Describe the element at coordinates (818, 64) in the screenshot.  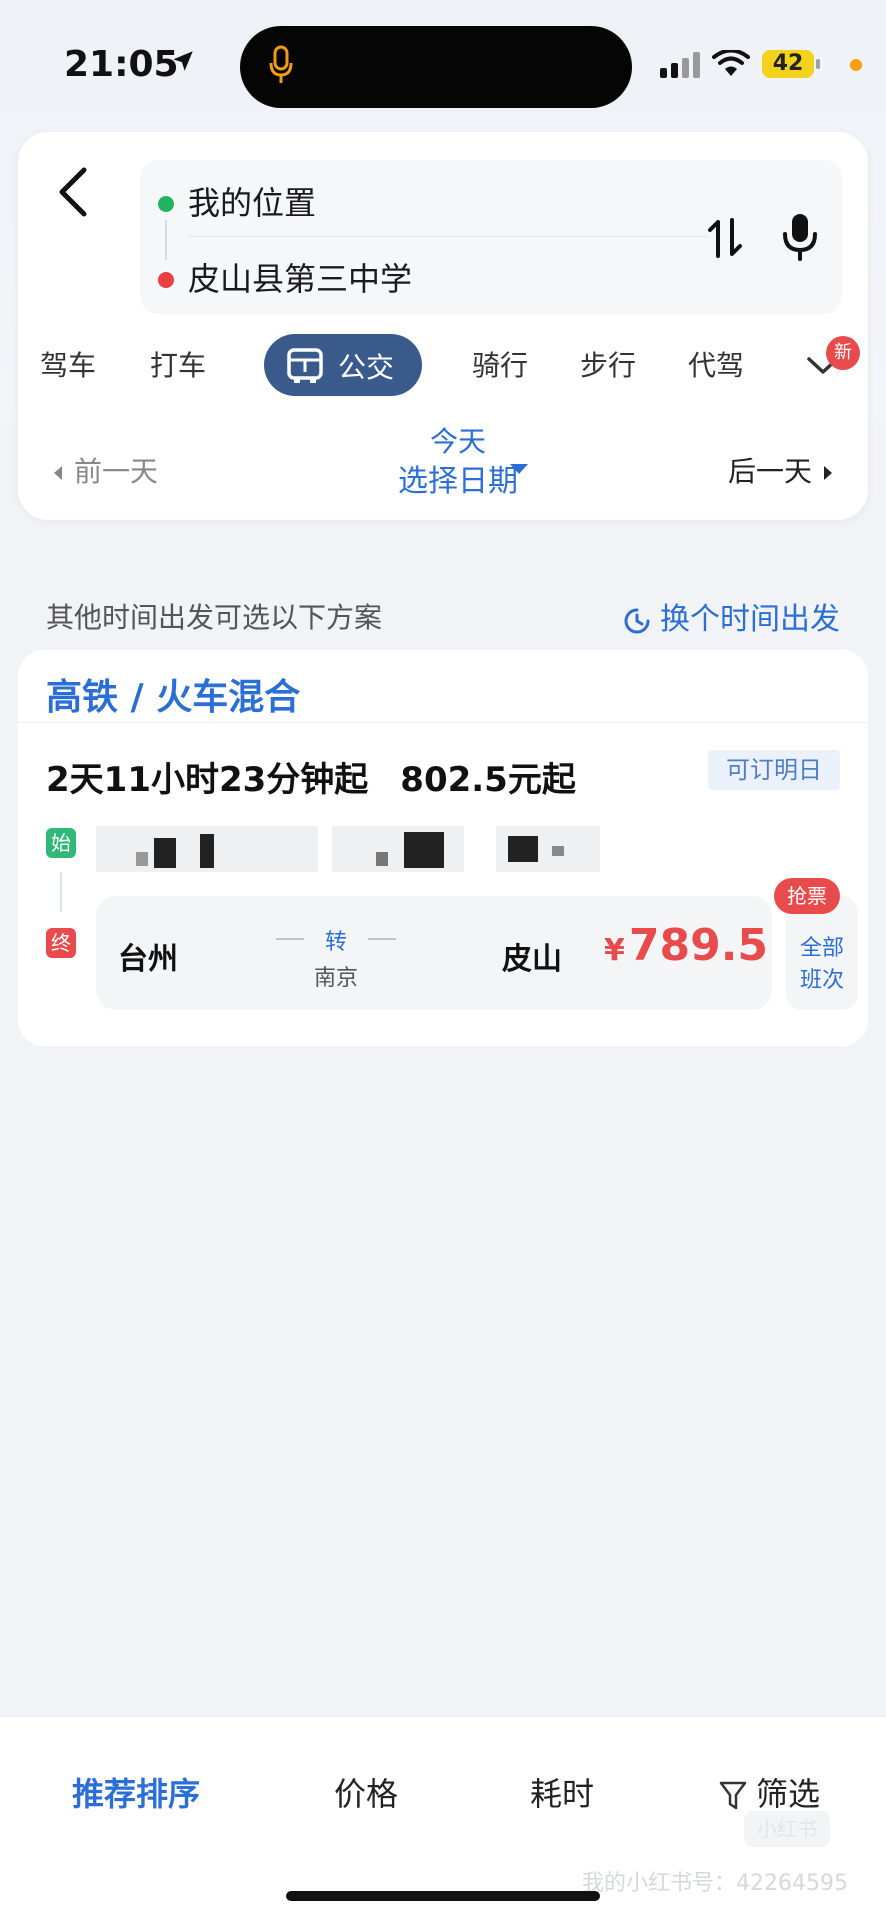
I see `battery-nub` at that location.